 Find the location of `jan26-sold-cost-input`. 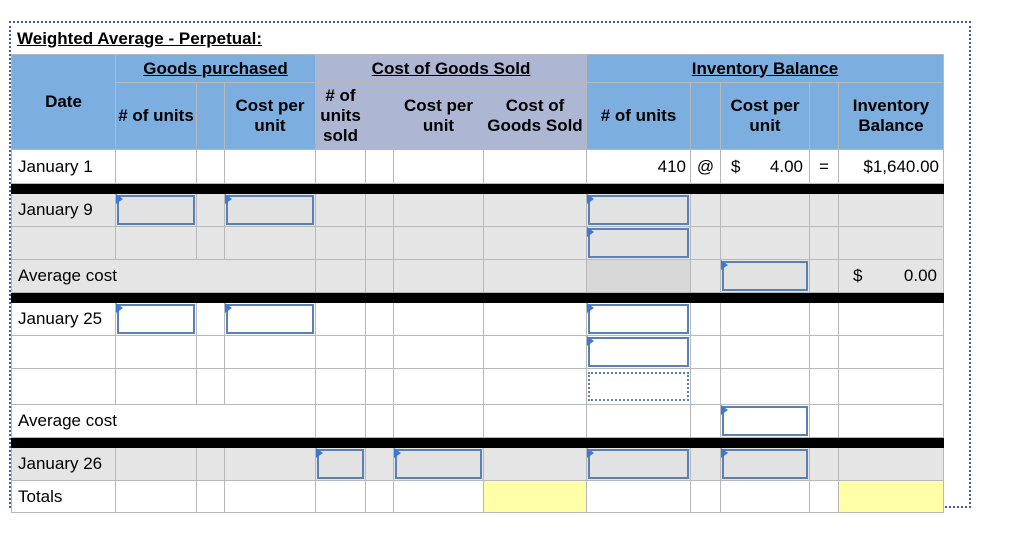

jan26-sold-cost-input is located at coordinates (438, 464).